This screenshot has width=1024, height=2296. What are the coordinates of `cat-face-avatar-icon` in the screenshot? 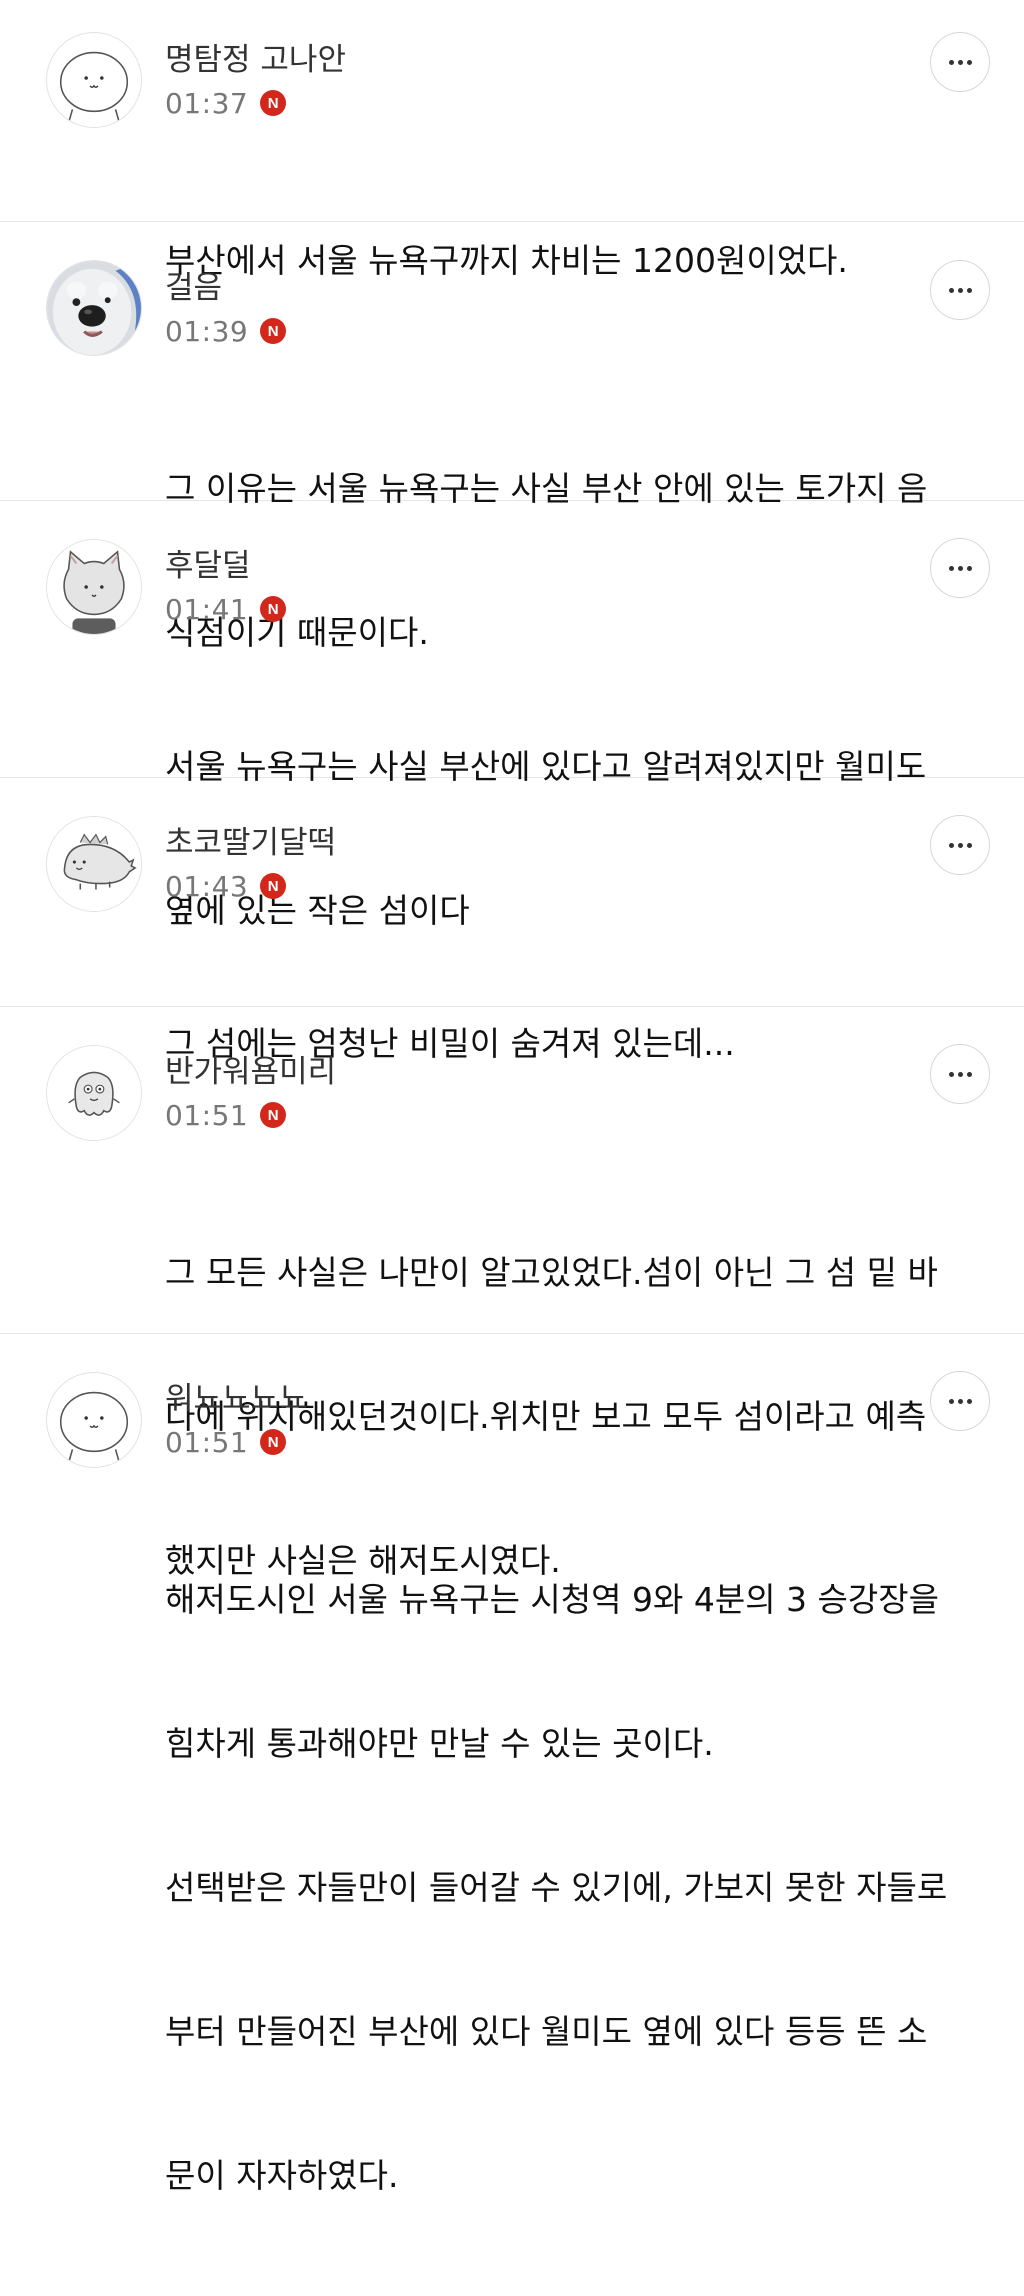 It's located at (94, 587).